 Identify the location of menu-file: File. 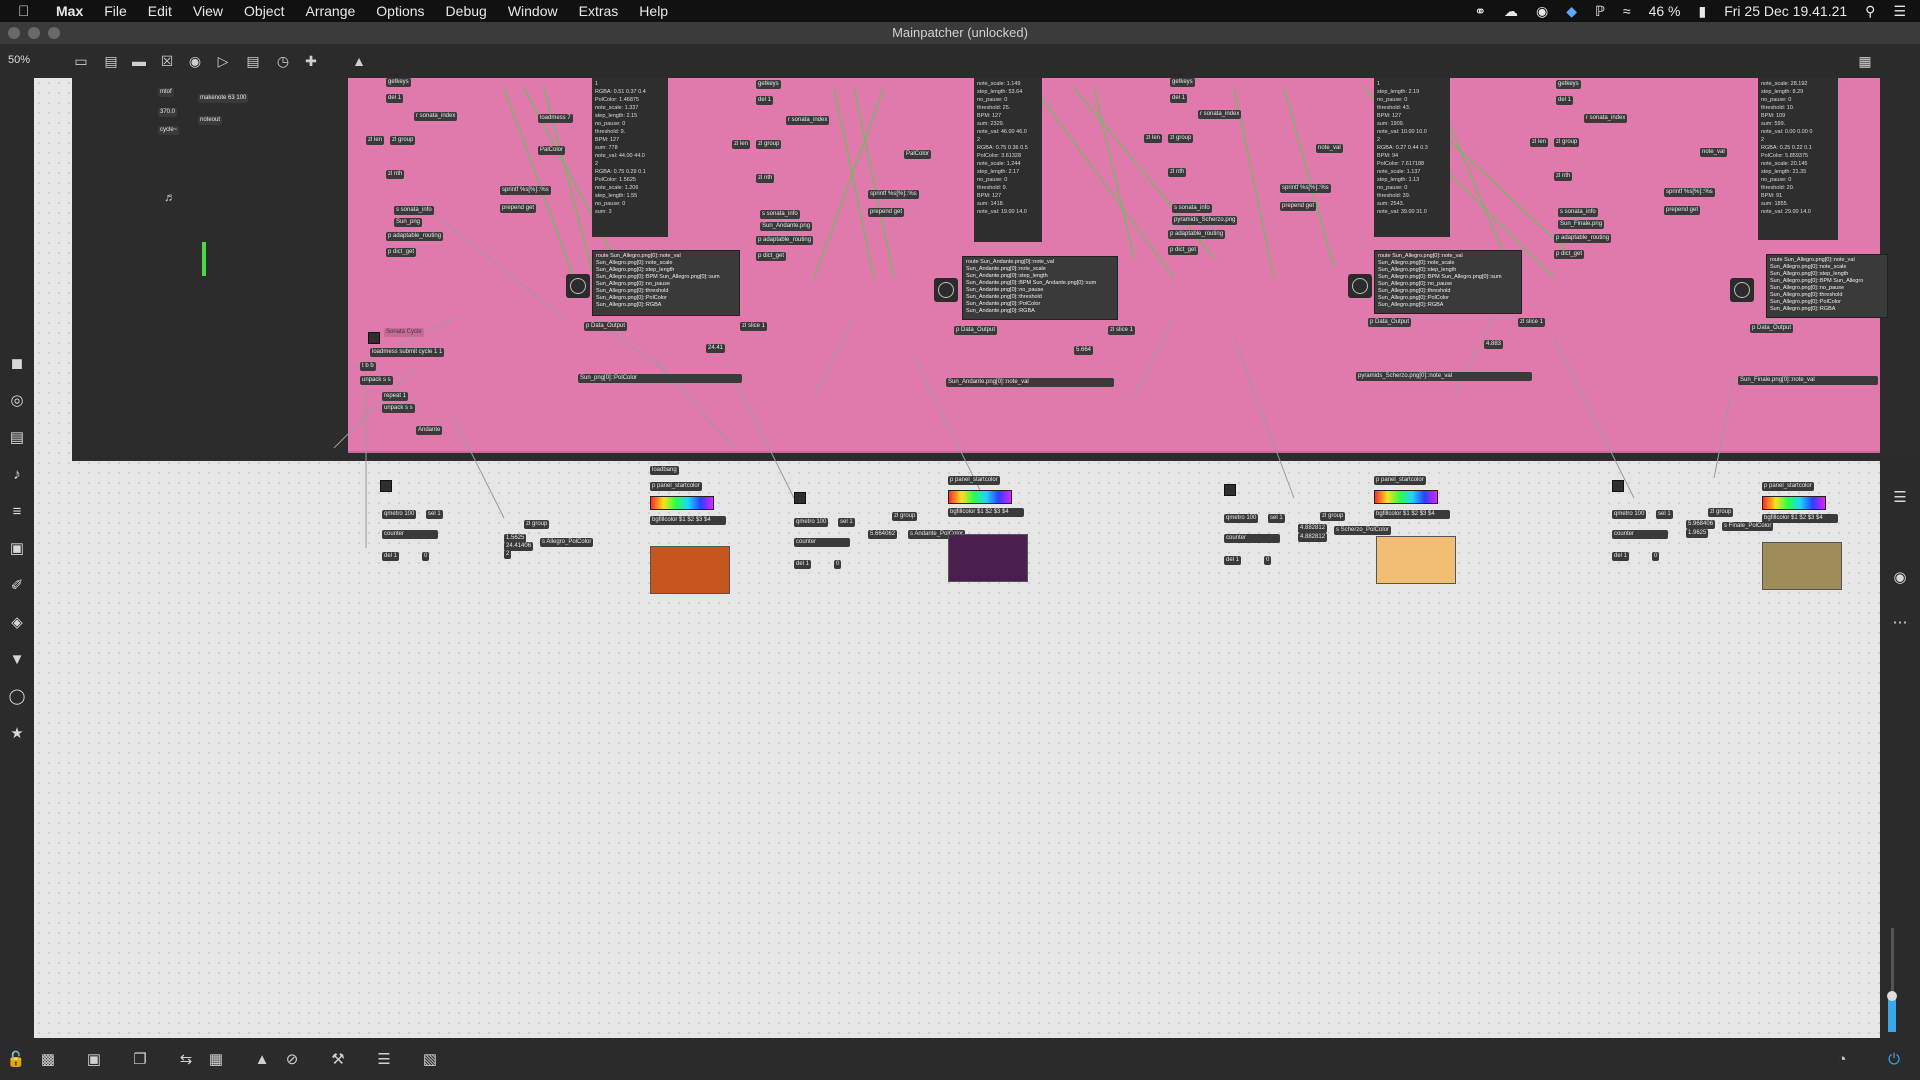
(115, 11).